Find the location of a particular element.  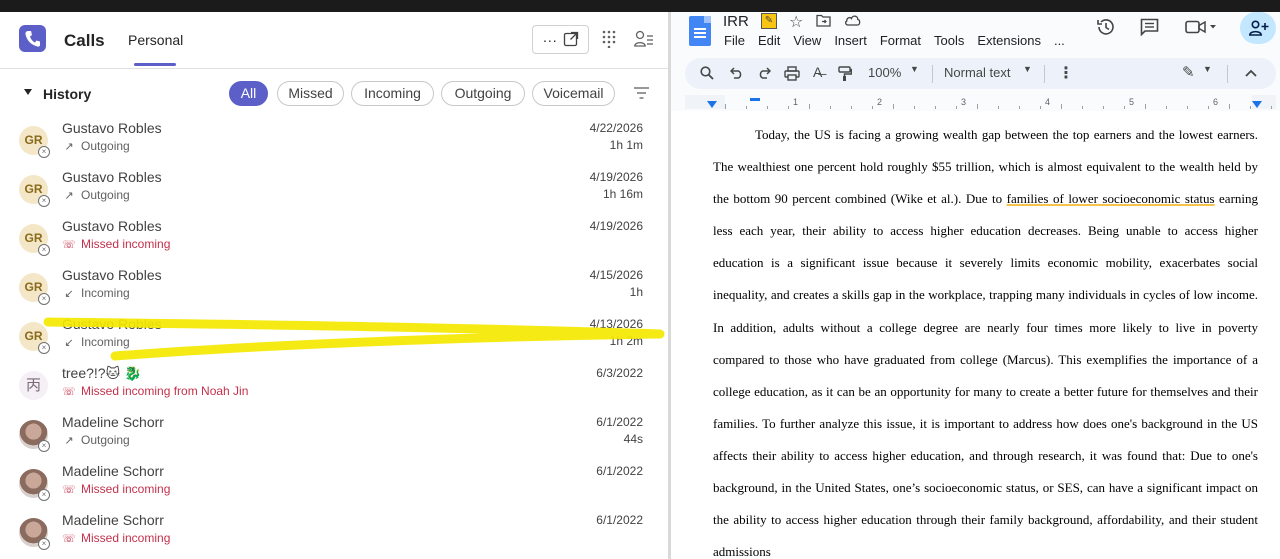

paragraph-style-select: Normal text is located at coordinates (977, 72).